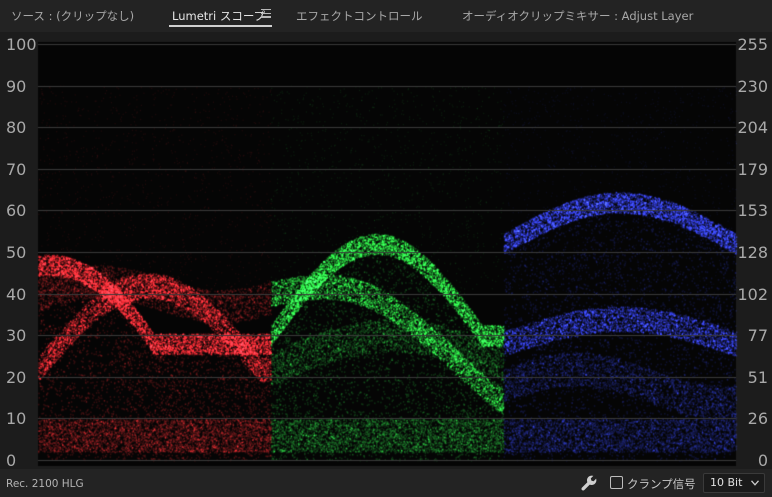 The height and width of the screenshot is (497, 772). Describe the element at coordinates (589, 483) in the screenshot. I see `wrench-icon` at that location.